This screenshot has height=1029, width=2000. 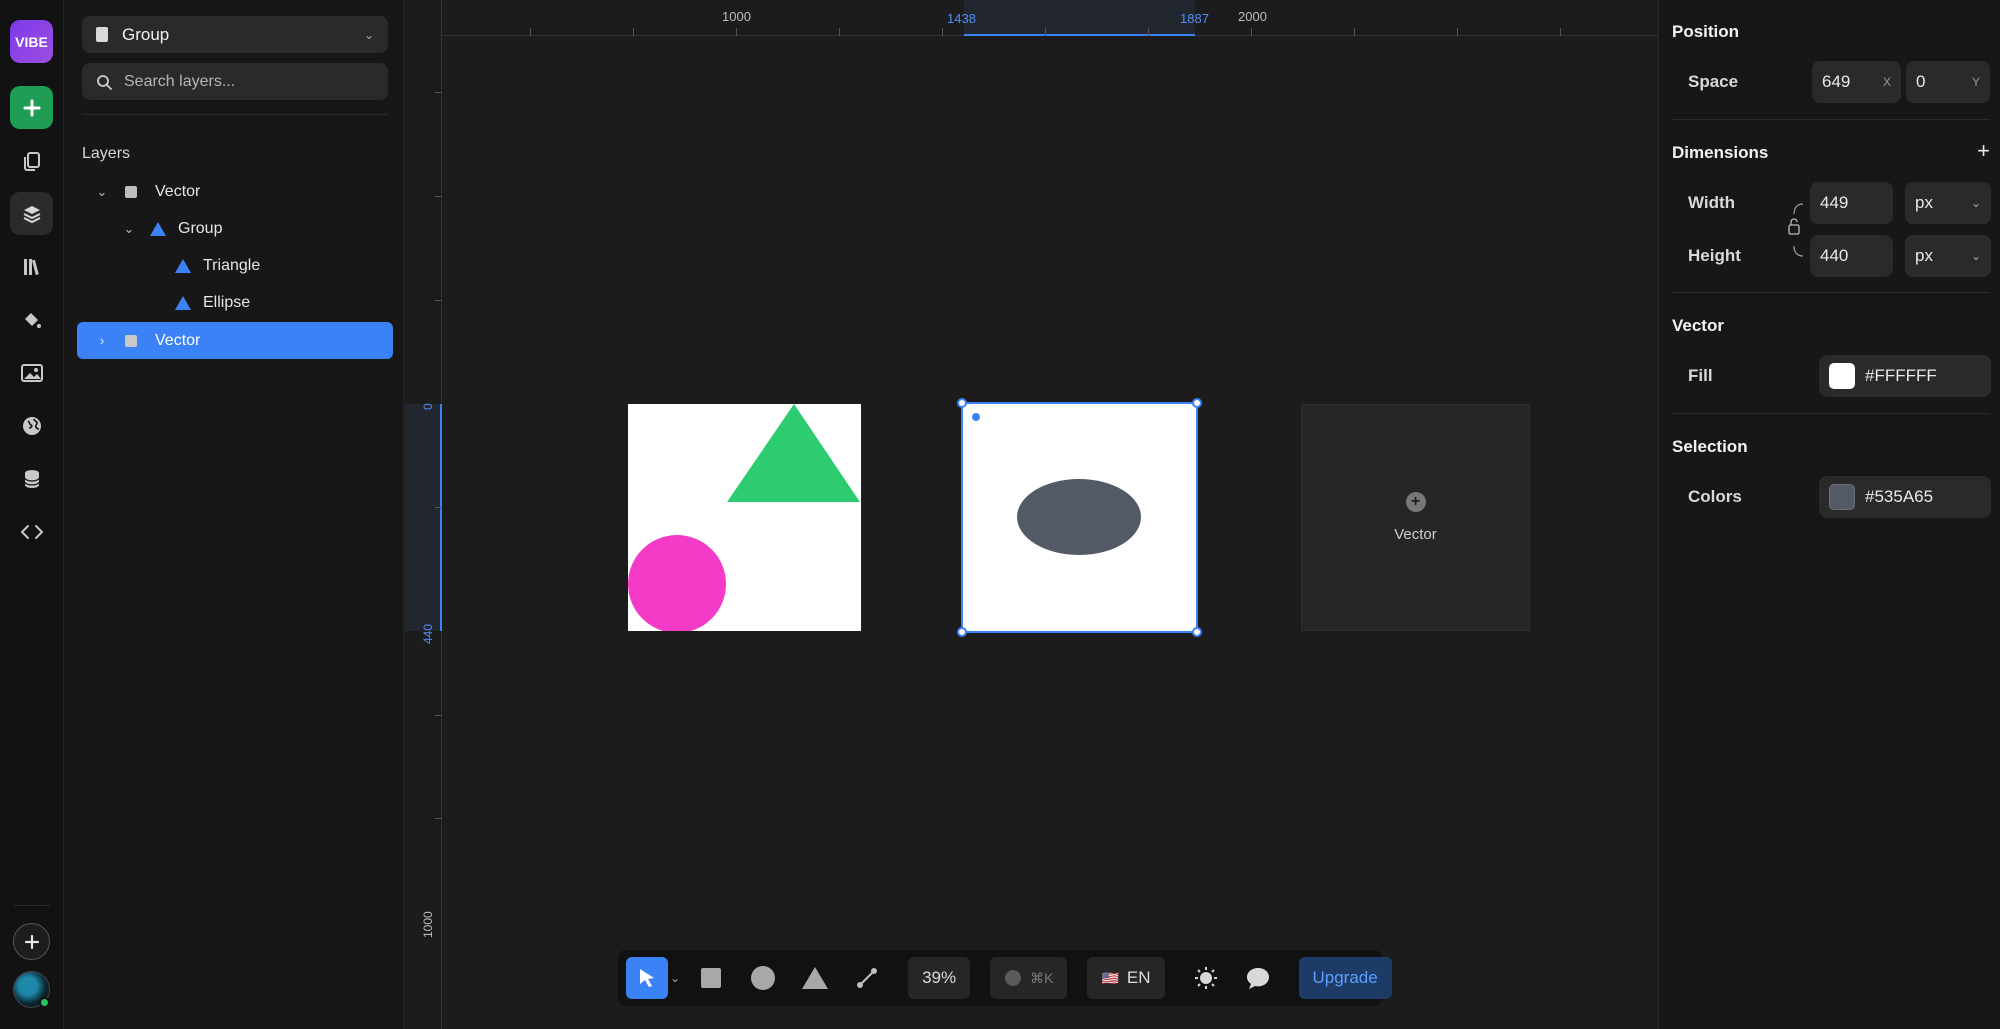 I want to click on layer-row-group: ⌄ Group, so click(x=235, y=228).